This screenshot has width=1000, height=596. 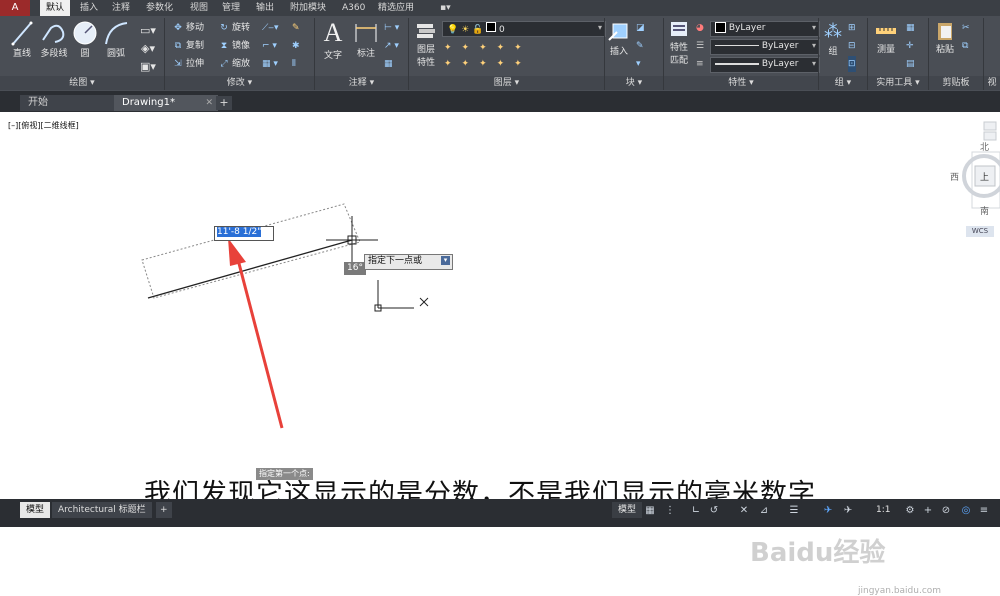 What do you see at coordinates (391, 46) in the screenshot?
I see `multileader-icon: ↗ ▾` at bounding box center [391, 46].